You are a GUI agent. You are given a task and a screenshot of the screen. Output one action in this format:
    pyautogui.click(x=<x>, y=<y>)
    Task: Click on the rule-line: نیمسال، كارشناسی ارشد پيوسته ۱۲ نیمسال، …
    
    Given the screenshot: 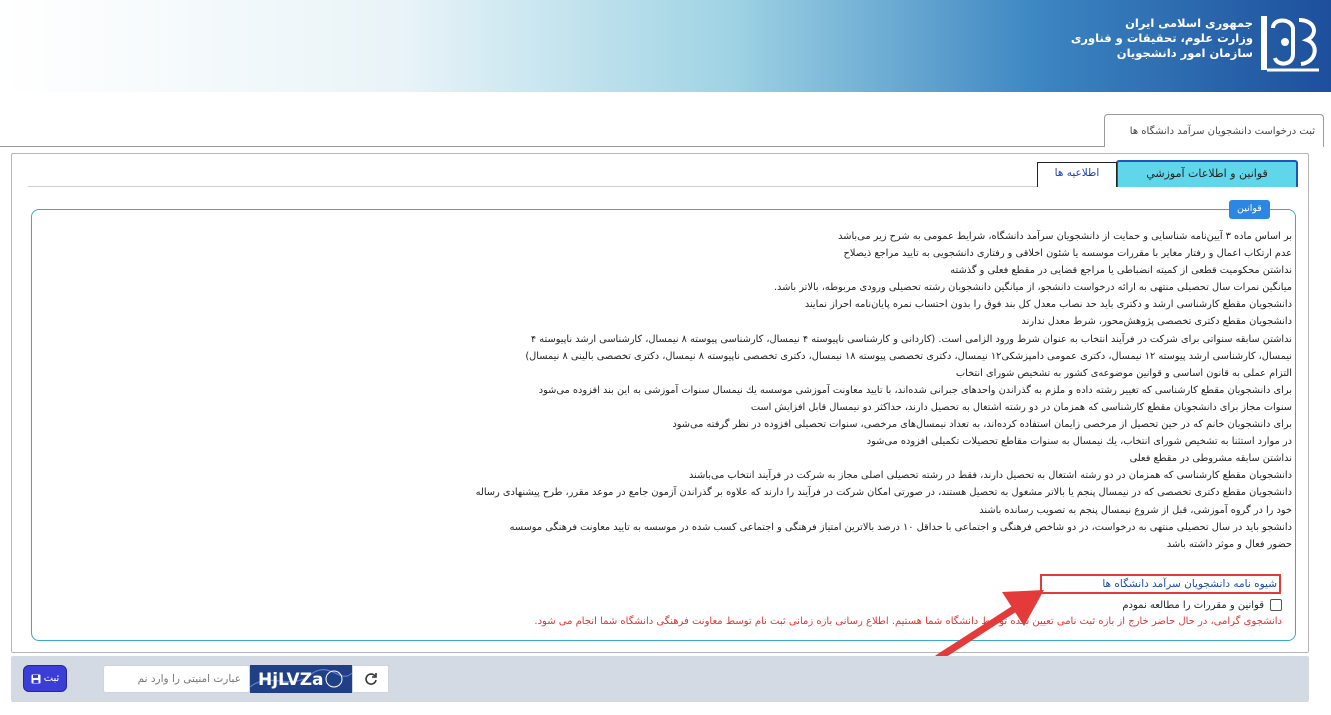 What is the action you would take?
    pyautogui.click(x=908, y=356)
    